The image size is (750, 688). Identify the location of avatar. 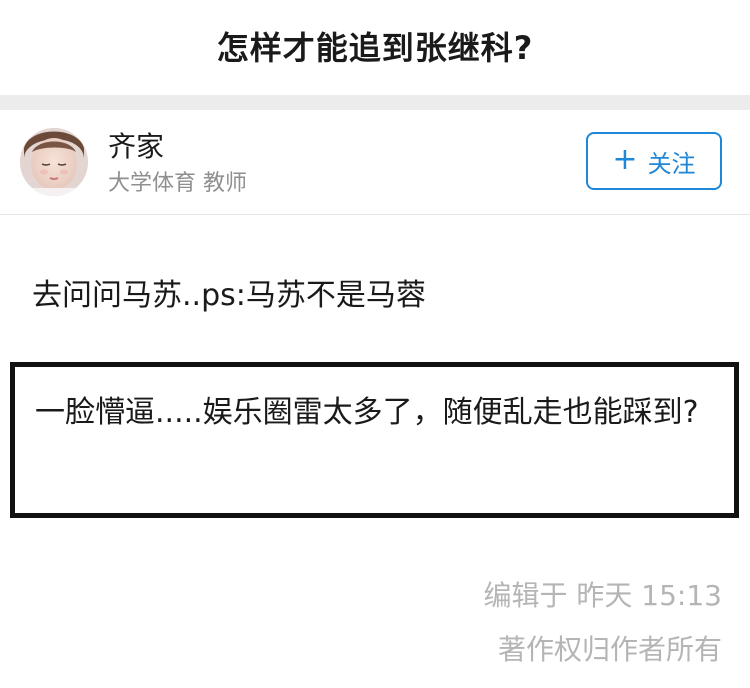
(54, 162).